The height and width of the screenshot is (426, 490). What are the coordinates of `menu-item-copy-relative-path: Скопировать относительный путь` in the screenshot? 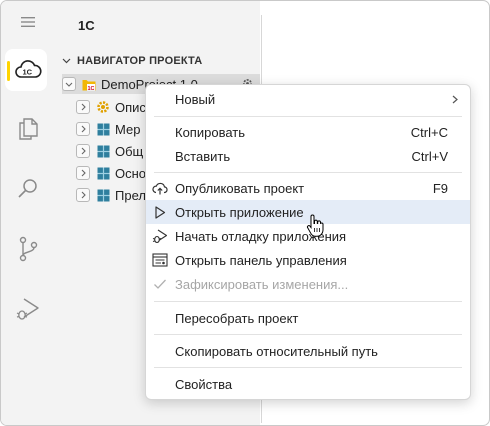 It's located at (308, 351).